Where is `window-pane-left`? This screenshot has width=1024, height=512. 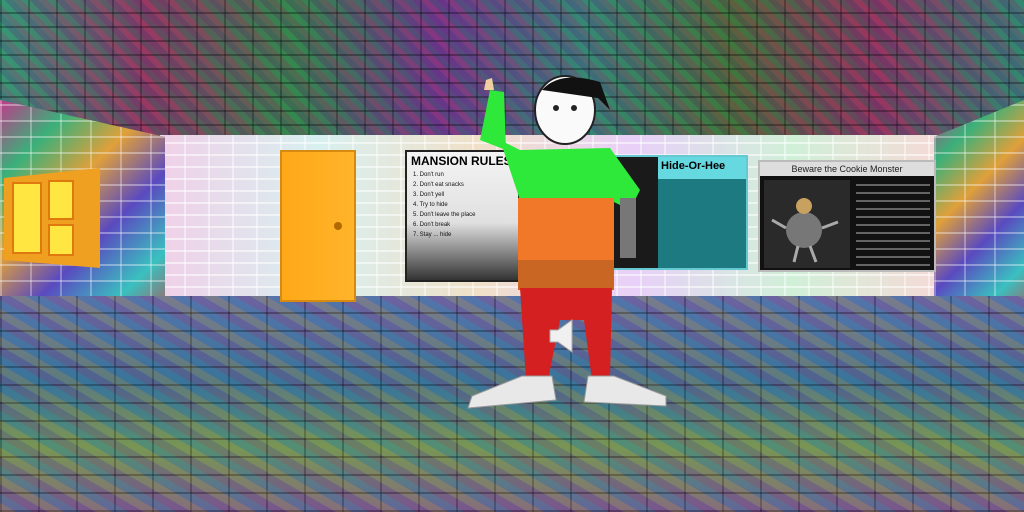
window-pane-left is located at coordinates (27, 218).